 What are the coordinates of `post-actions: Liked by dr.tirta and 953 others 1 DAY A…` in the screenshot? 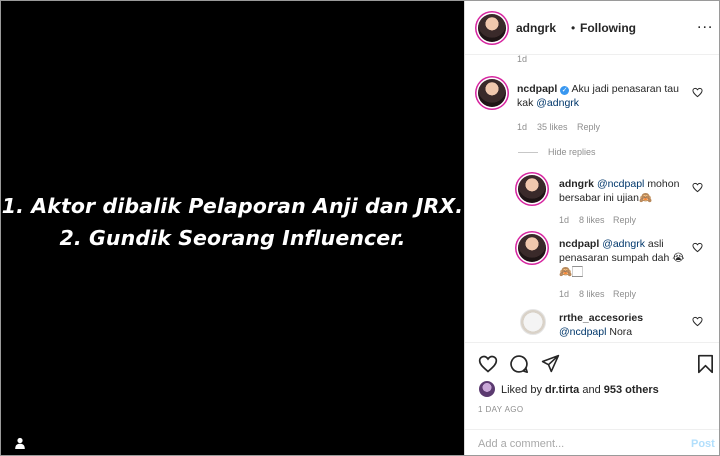 It's located at (592, 398).